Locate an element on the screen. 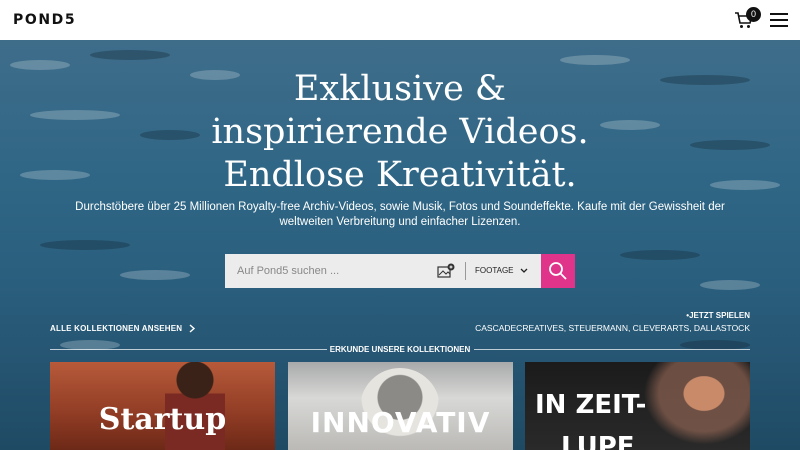 The width and height of the screenshot is (800, 450). hamburger-menu-icon is located at coordinates (779, 20).